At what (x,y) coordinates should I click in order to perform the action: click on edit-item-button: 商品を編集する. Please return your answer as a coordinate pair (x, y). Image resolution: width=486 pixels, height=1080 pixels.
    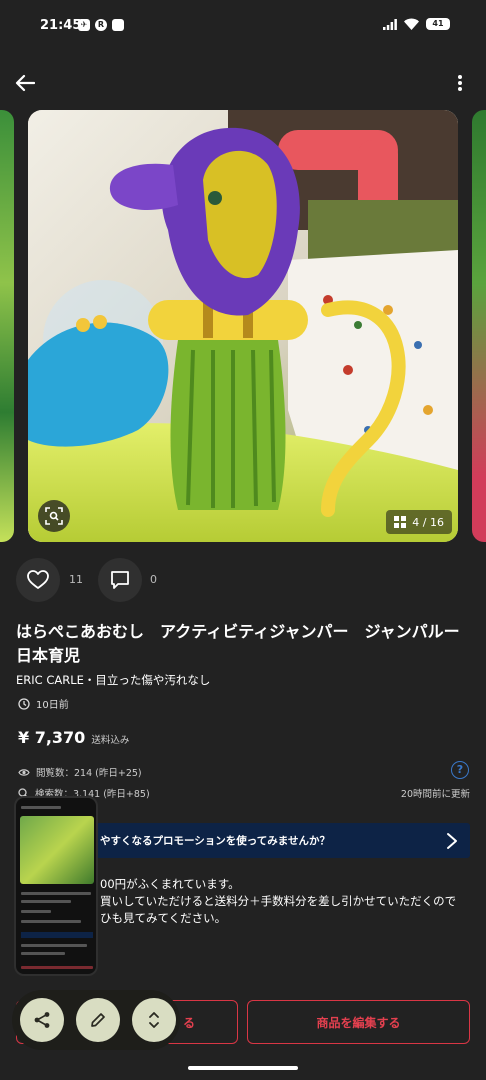
    Looking at the image, I should click on (358, 1022).